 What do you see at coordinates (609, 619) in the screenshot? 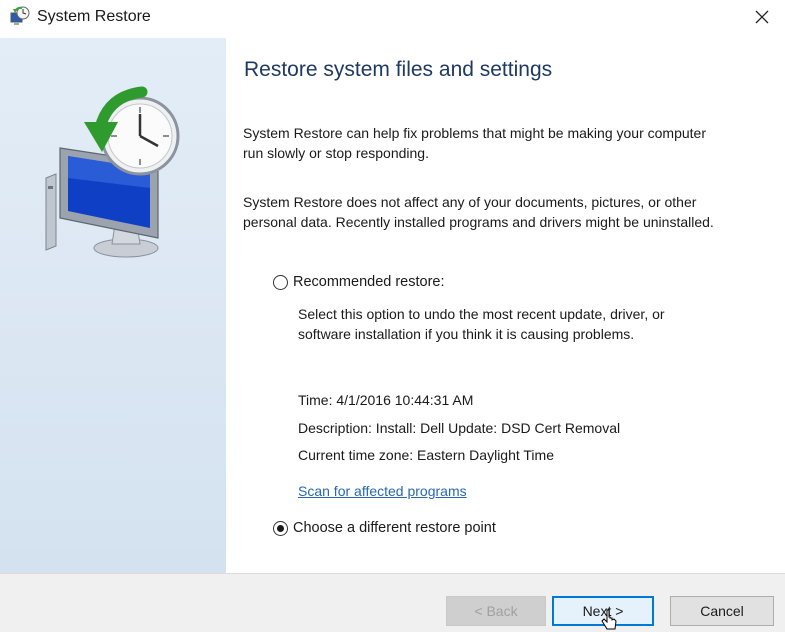
I see `mouse-cursor-icon` at bounding box center [609, 619].